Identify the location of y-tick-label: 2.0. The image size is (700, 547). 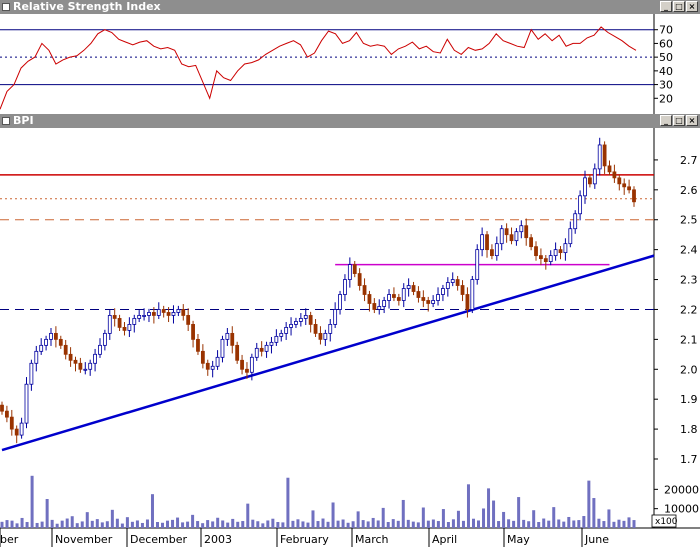
(689, 369).